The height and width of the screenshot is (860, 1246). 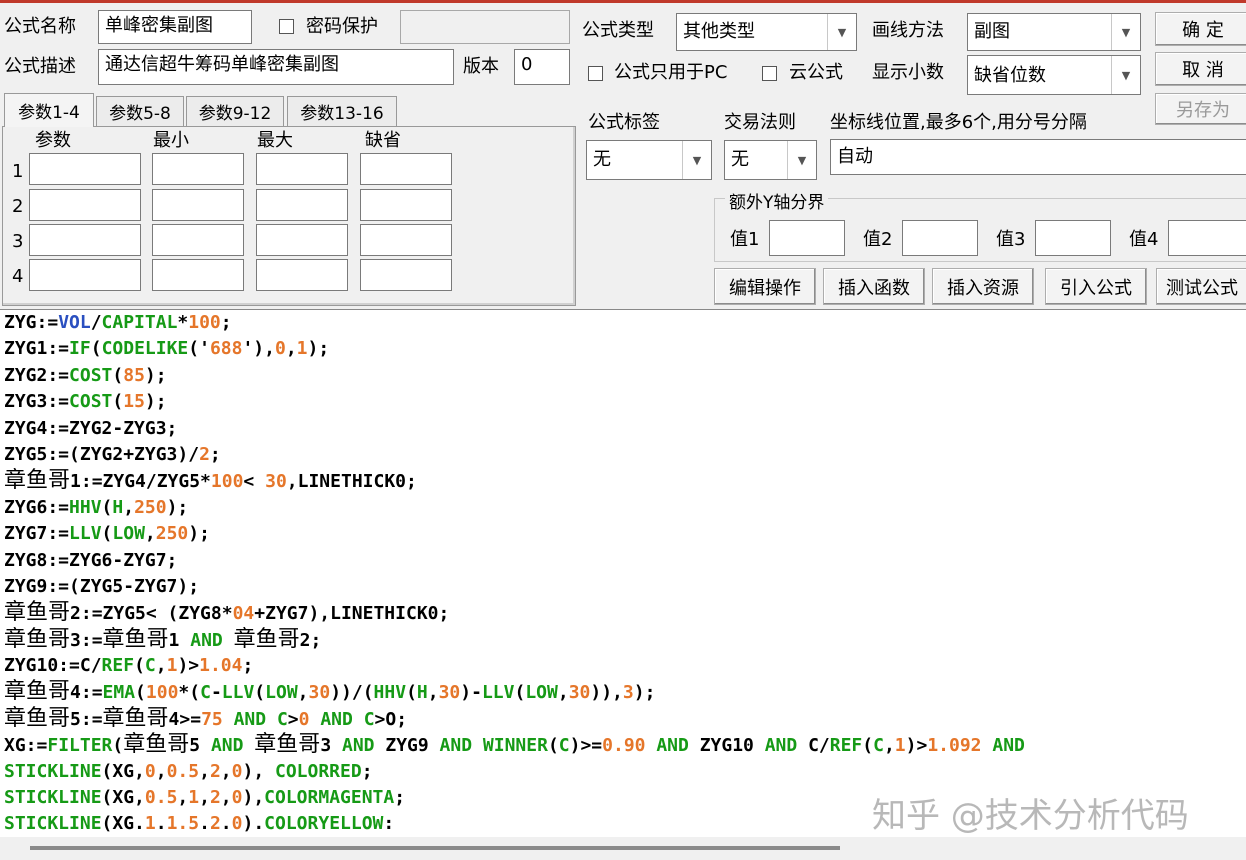 What do you see at coordinates (85, 169) in the screenshot?
I see `param-1-name-input` at bounding box center [85, 169].